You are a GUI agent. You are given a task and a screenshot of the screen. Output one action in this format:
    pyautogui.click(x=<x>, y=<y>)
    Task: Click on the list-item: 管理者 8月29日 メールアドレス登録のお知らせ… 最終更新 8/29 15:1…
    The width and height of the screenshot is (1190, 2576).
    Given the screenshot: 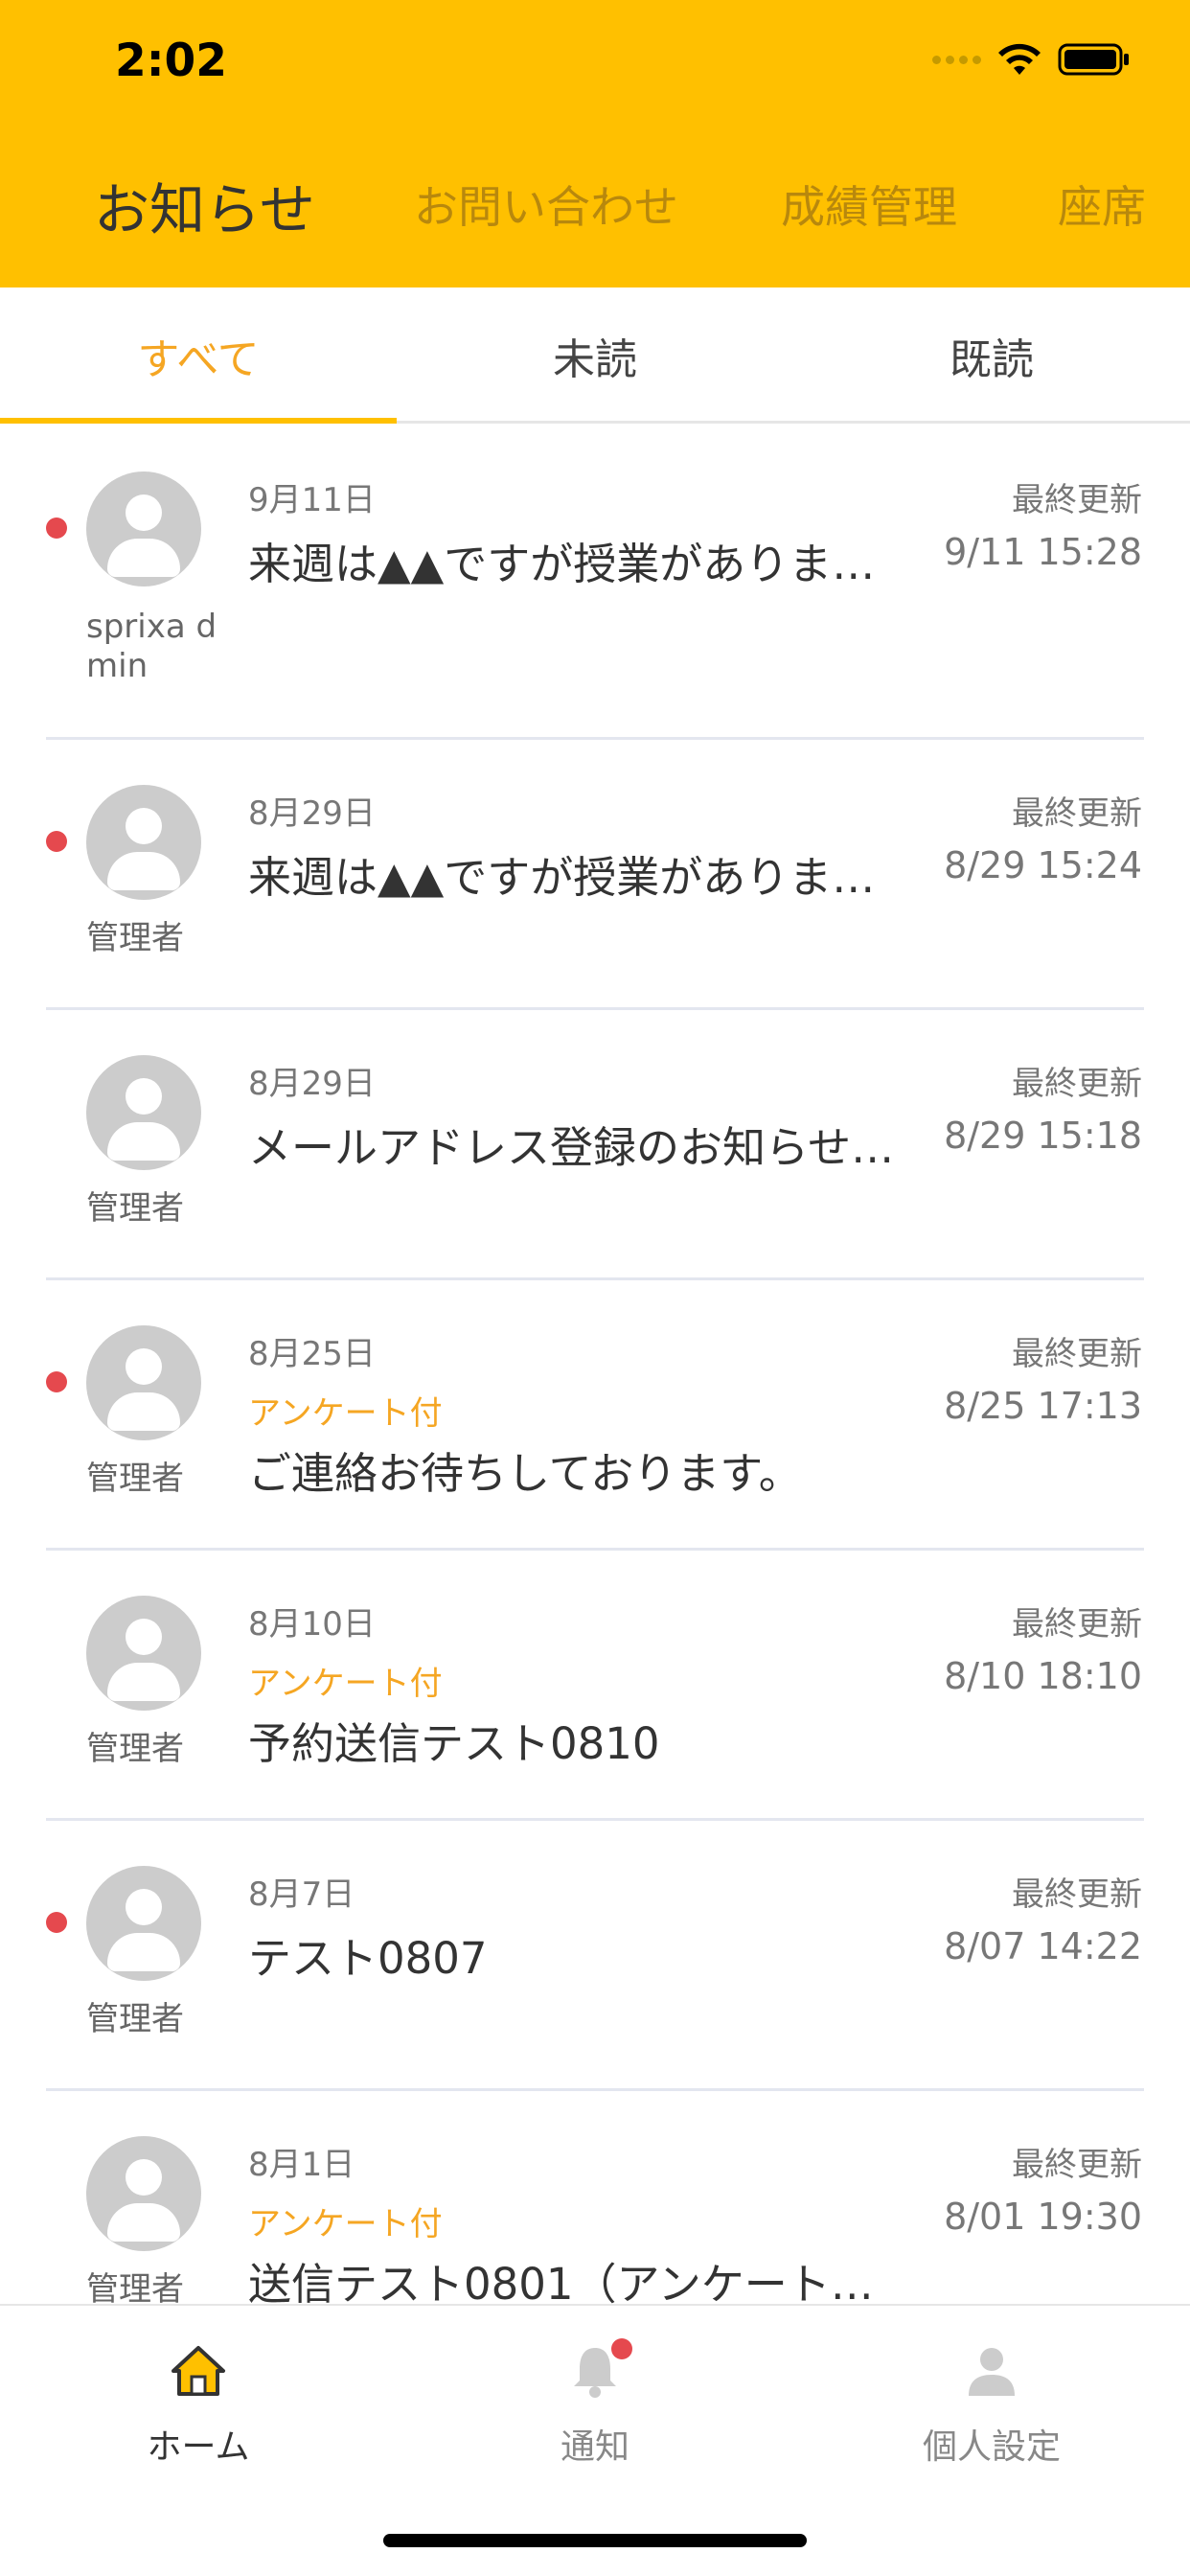 What is the action you would take?
    pyautogui.click(x=595, y=1143)
    